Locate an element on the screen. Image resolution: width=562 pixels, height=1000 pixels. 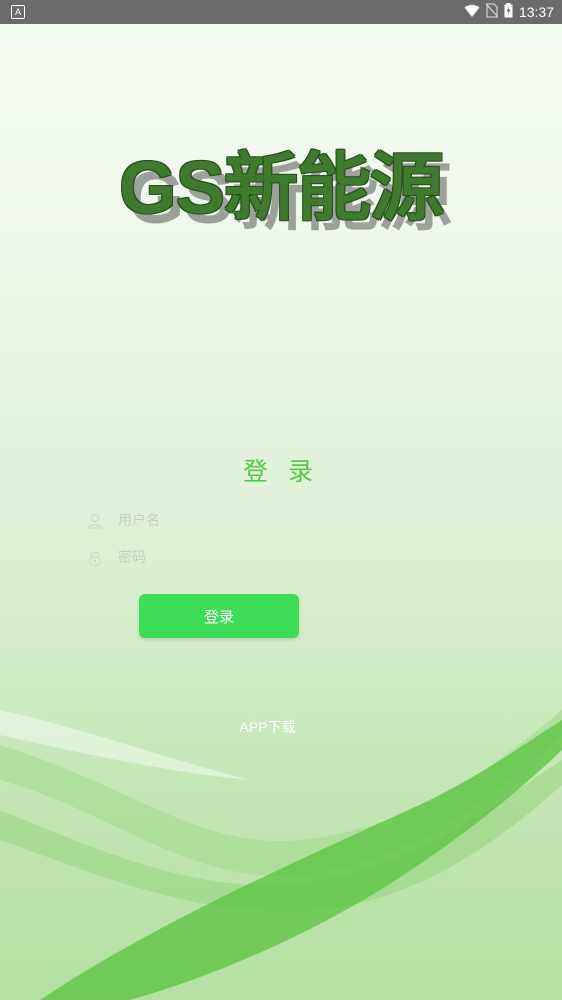
battery-charging-icon is located at coordinates (508, 12).